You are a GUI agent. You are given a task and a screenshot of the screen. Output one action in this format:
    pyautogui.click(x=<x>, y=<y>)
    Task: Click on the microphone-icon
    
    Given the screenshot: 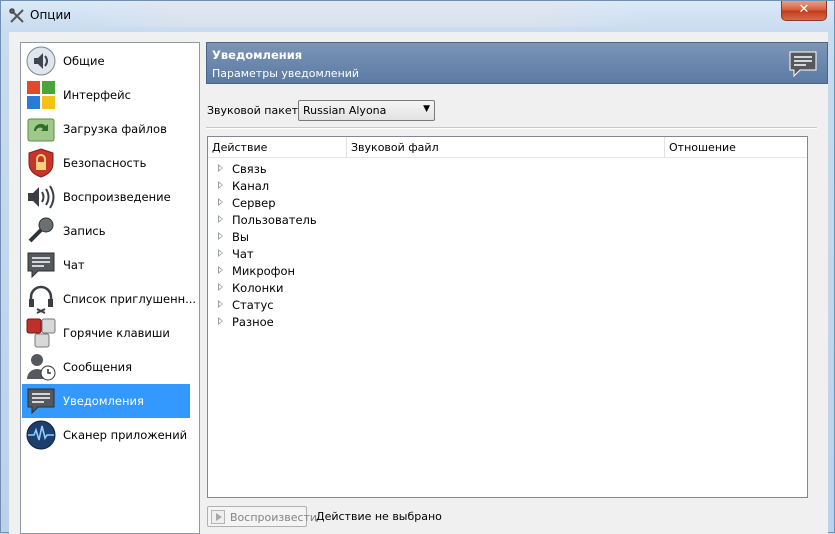 What is the action you would take?
    pyautogui.click(x=41, y=230)
    